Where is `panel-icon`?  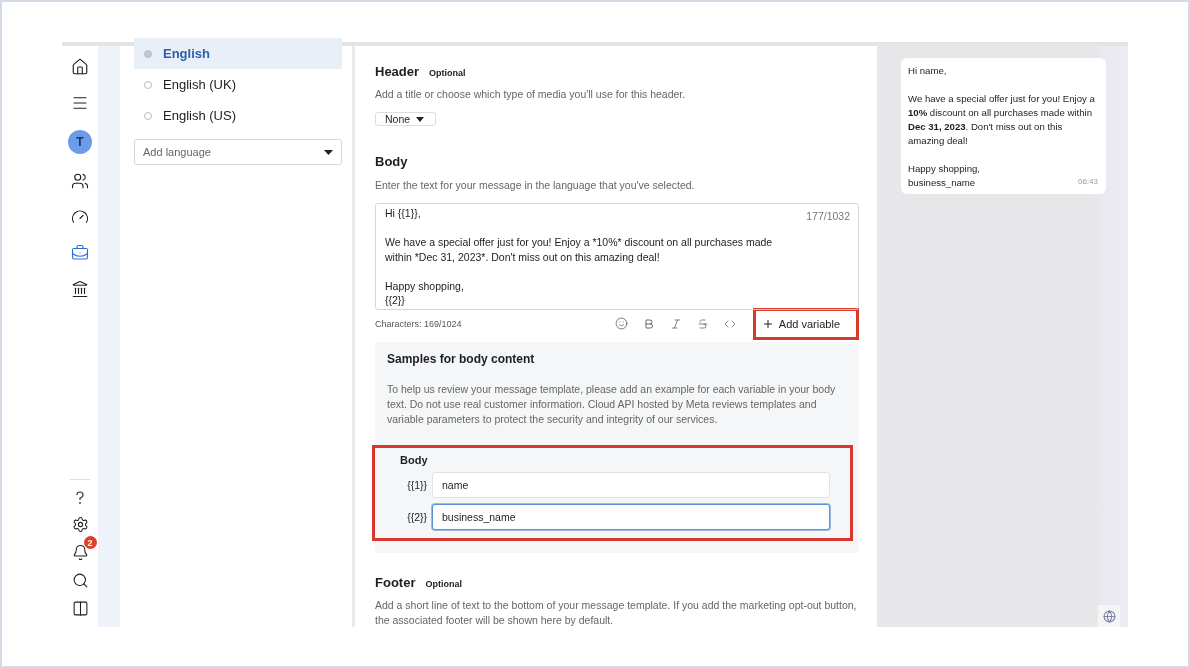
panel-icon is located at coordinates (80, 608).